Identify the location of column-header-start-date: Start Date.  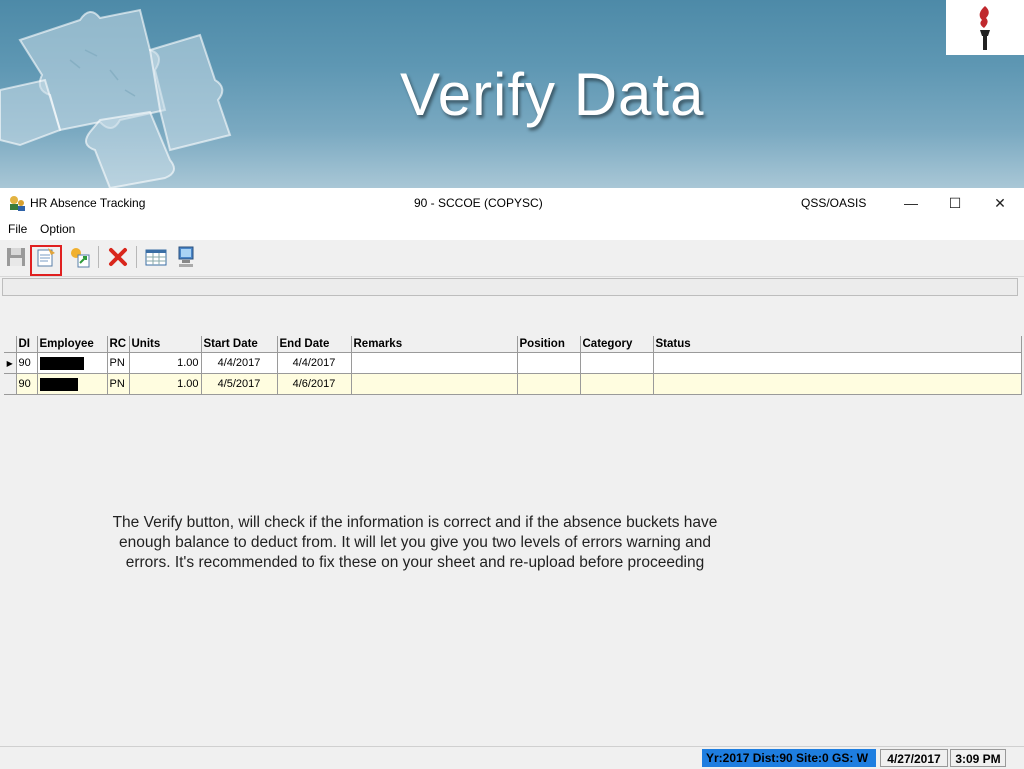
(239, 344).